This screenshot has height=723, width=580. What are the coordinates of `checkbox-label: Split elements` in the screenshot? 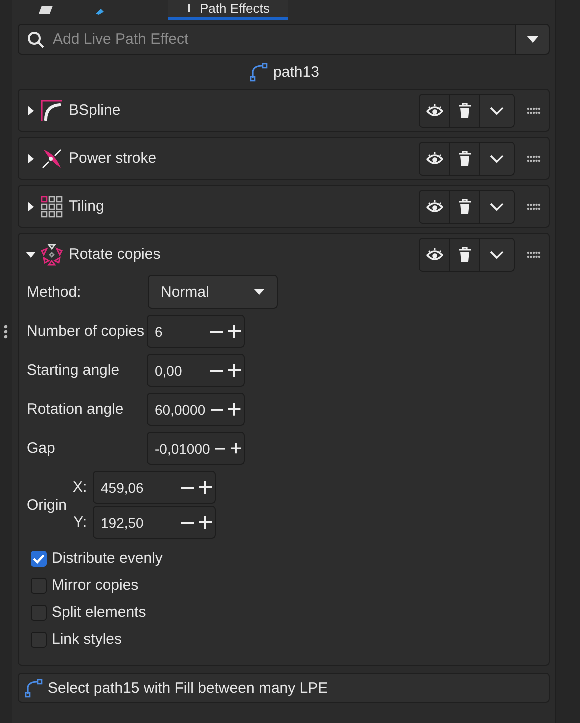 It's located at (99, 612).